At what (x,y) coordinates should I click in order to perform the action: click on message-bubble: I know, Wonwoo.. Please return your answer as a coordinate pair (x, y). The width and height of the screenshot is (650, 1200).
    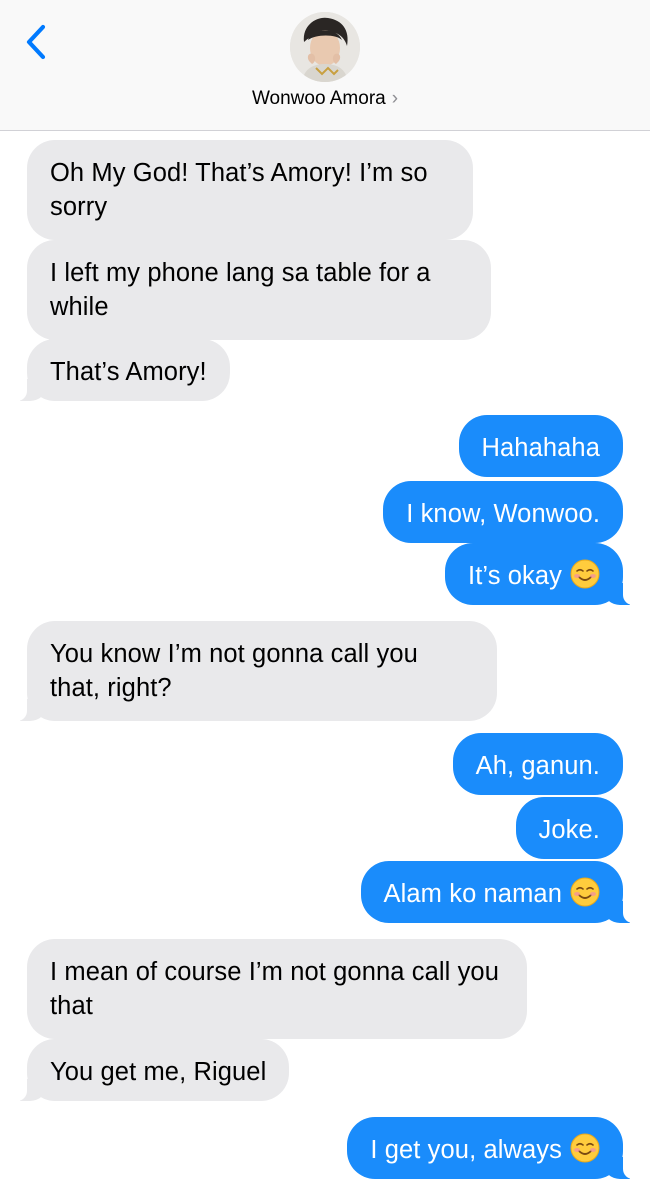
    Looking at the image, I should click on (503, 512).